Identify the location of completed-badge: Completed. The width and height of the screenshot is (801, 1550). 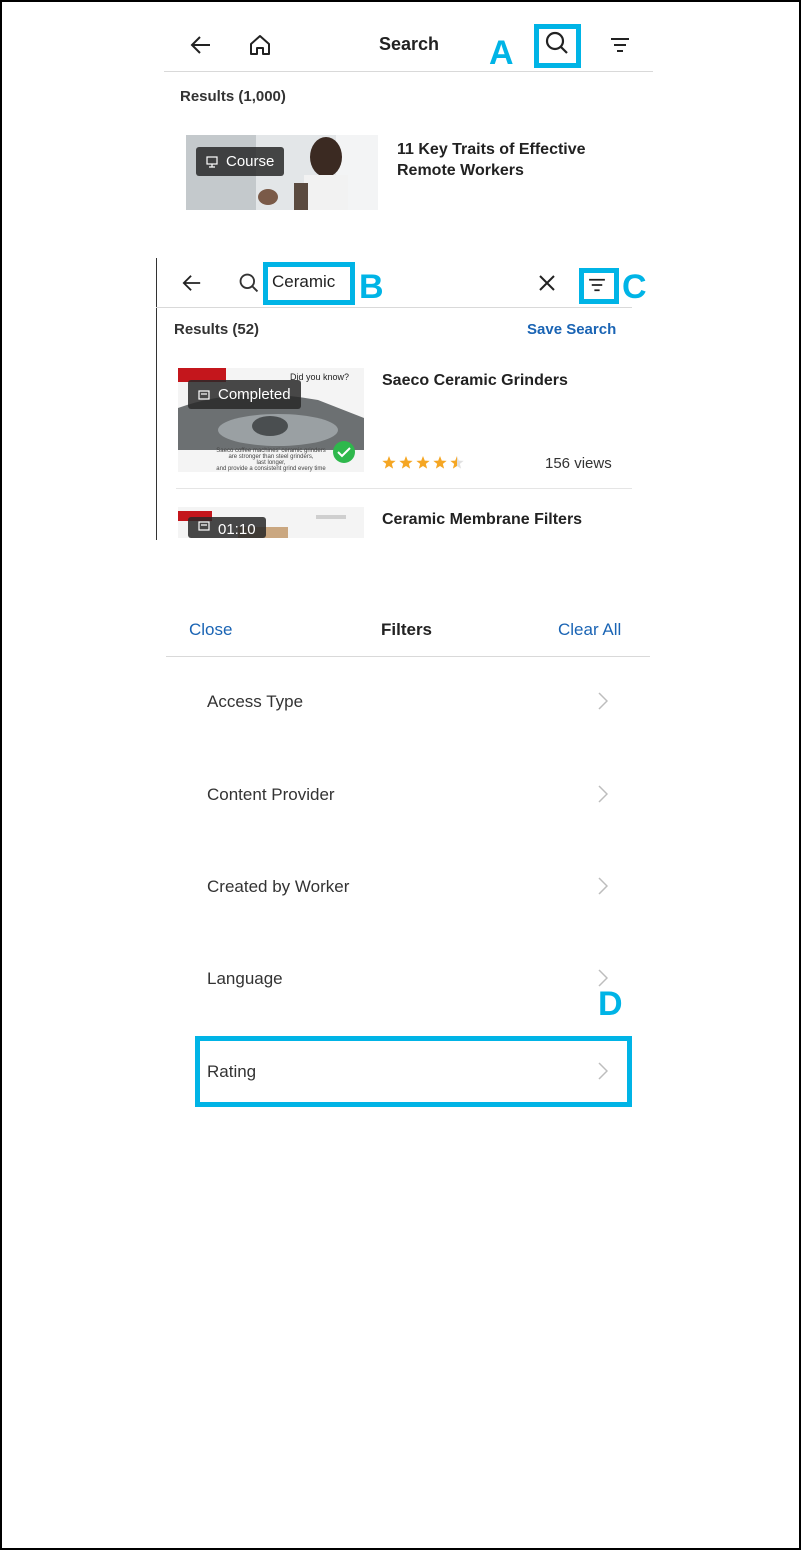
(244, 394).